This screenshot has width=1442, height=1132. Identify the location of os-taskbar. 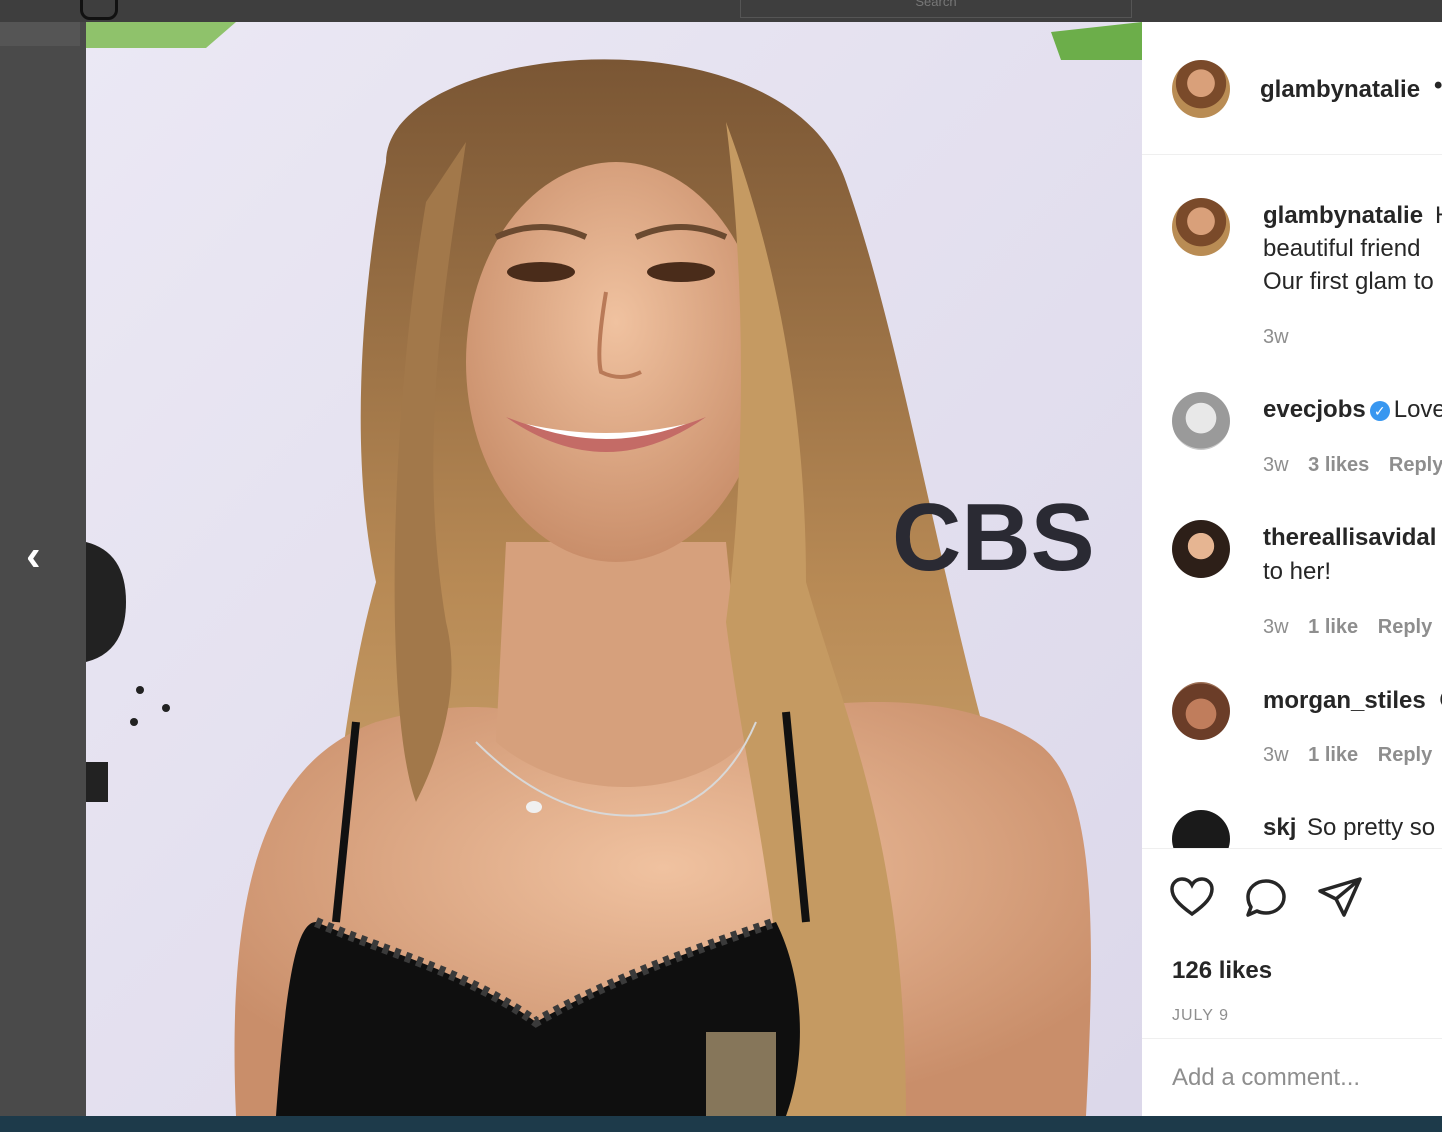
(721, 1124).